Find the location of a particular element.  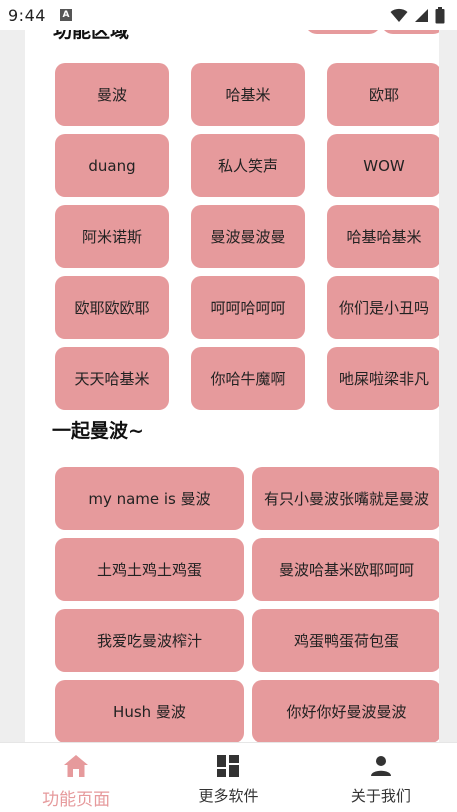

sound-button: 欧耶 is located at coordinates (383, 94).